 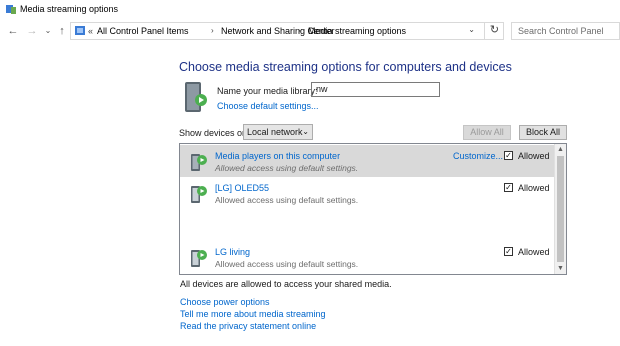 I want to click on privacy-statement-link: Read the privacy statement online, so click(x=248, y=326).